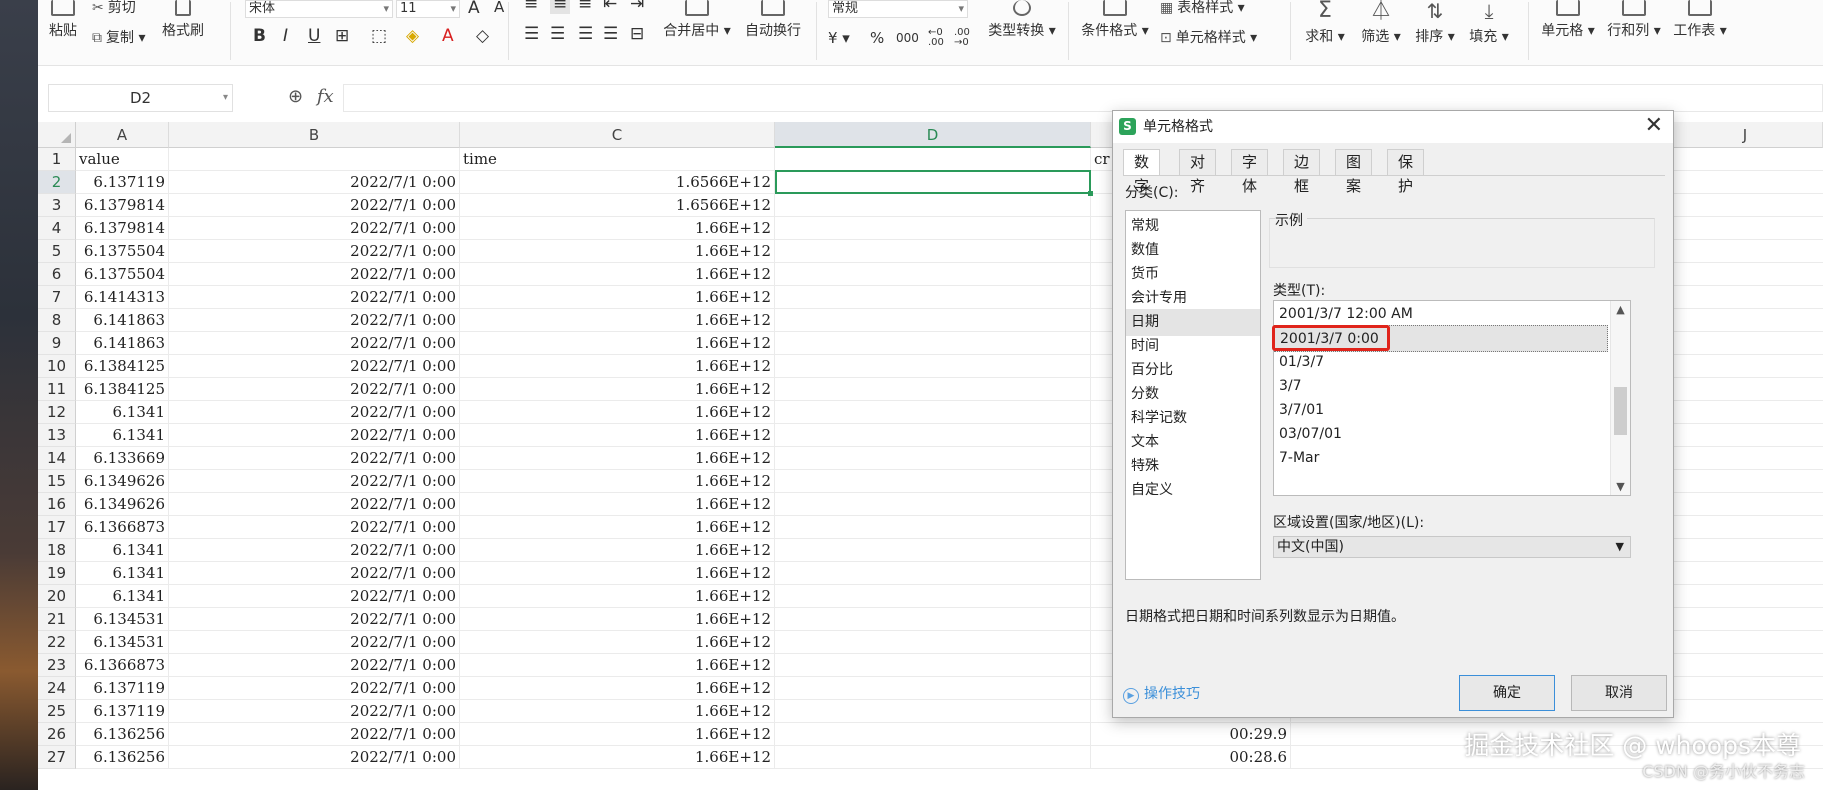  I want to click on cell-value: 6.1379814, so click(122, 205).